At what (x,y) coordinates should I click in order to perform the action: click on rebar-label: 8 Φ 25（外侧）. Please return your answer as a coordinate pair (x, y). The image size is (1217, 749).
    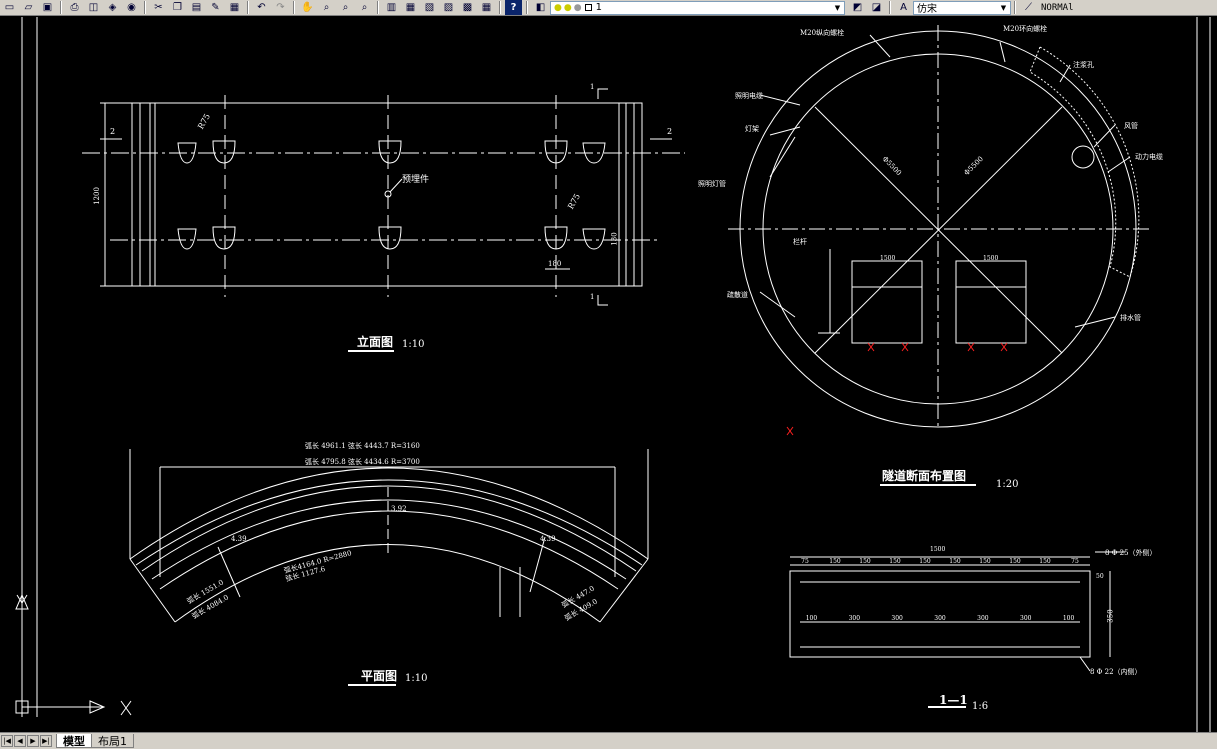
    Looking at the image, I should click on (1131, 553).